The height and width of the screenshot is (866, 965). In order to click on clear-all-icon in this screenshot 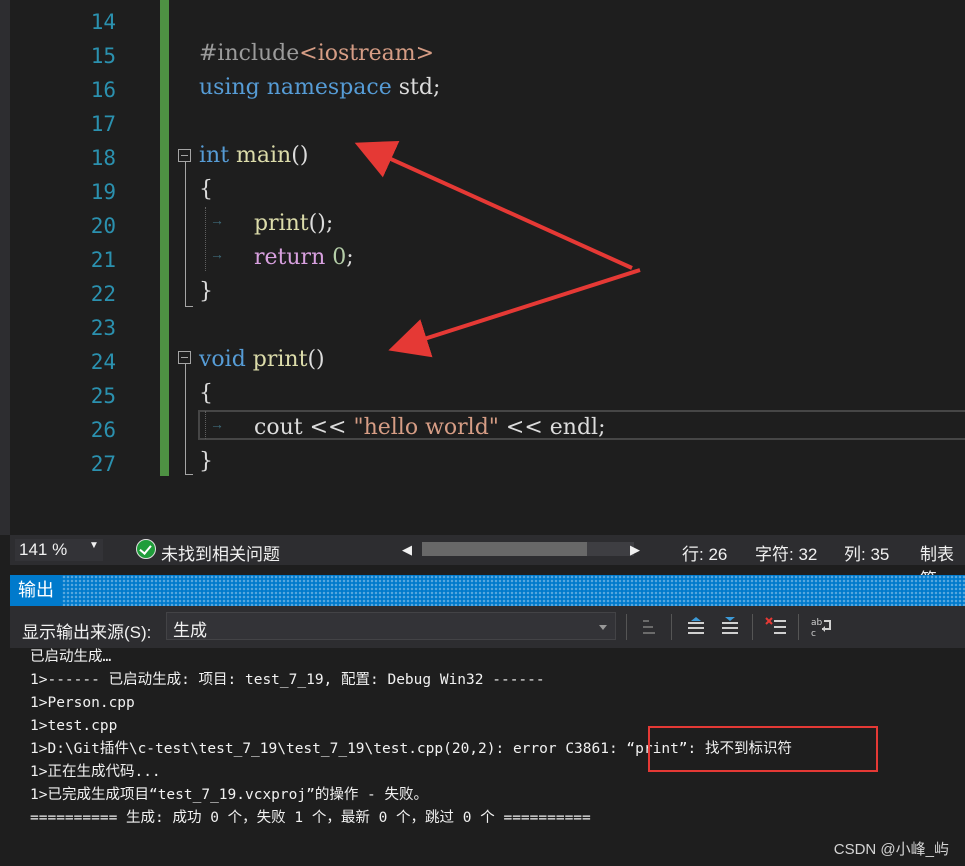, I will do `click(776, 627)`.